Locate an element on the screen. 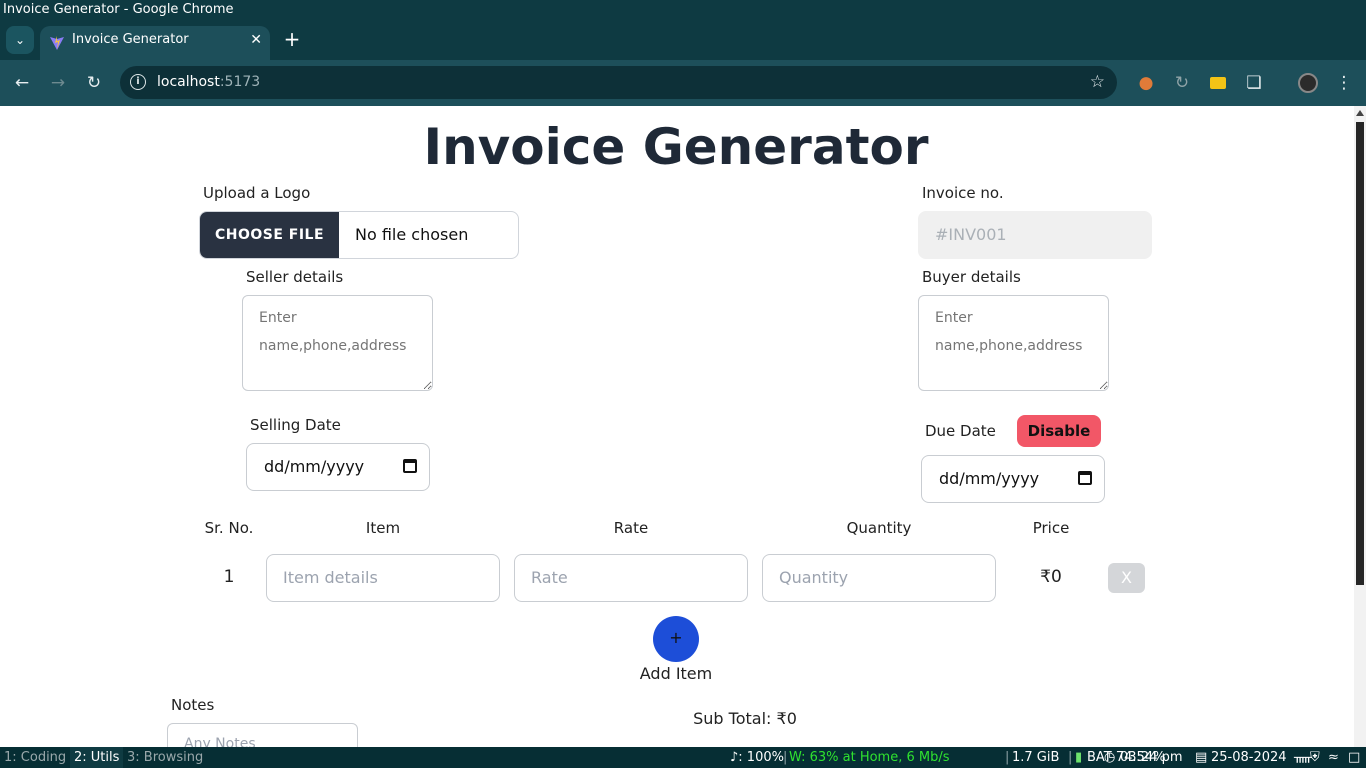 Image resolution: width=1366 pixels, height=768 pixels. due-date-value: dd/mm/yyyy is located at coordinates (989, 478).